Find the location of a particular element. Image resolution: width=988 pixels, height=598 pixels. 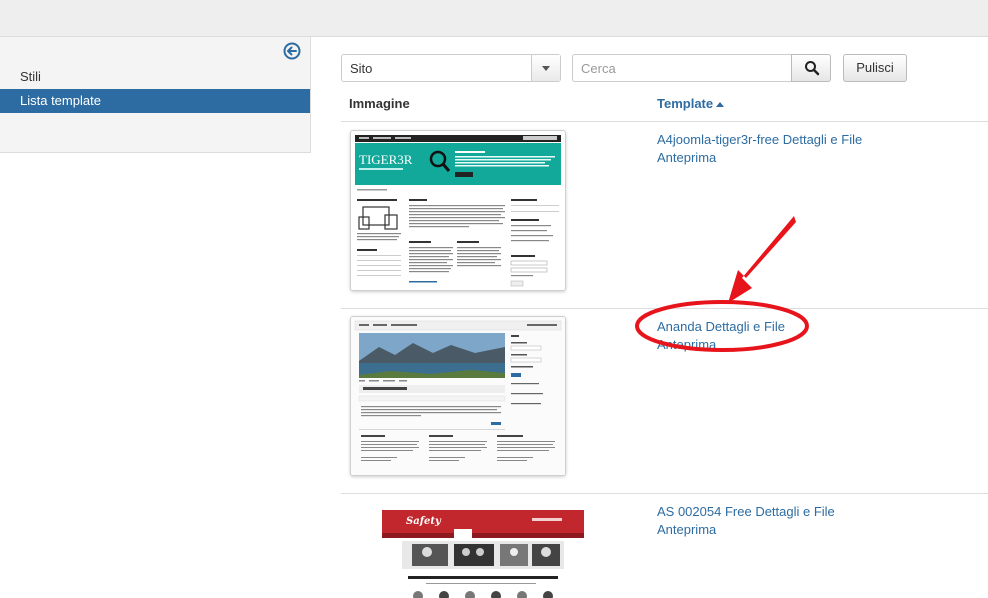

template-row-links: AS 002054 Free Dettagli e File Anteprima is located at coordinates (746, 521).